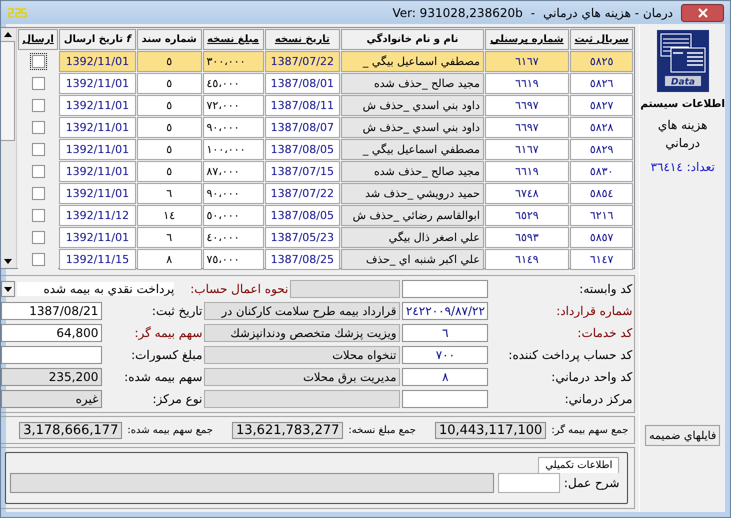  Describe the element at coordinates (602, 215) in the screenshot. I see `serial-cell: ٦٢١٦` at that location.